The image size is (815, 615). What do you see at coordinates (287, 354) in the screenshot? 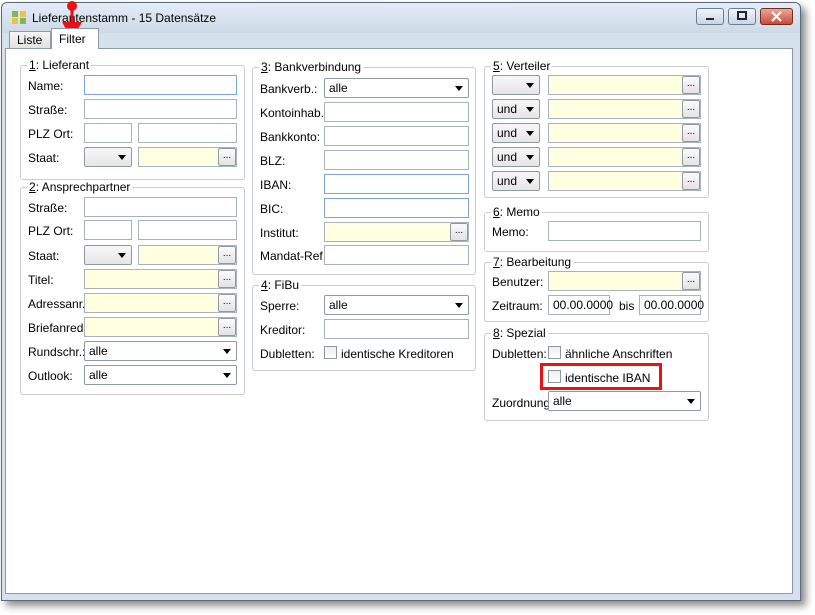
I see `fibu-dubletten-label: Dubletten:` at bounding box center [287, 354].